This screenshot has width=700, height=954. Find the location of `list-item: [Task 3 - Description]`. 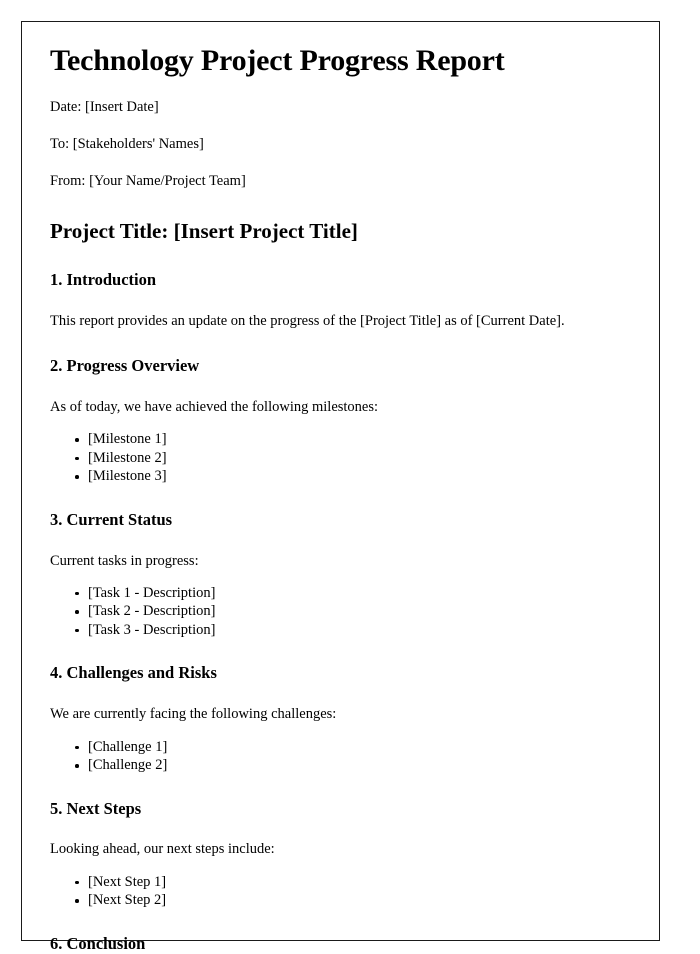

list-item: [Task 3 - Description] is located at coordinates (353, 630).